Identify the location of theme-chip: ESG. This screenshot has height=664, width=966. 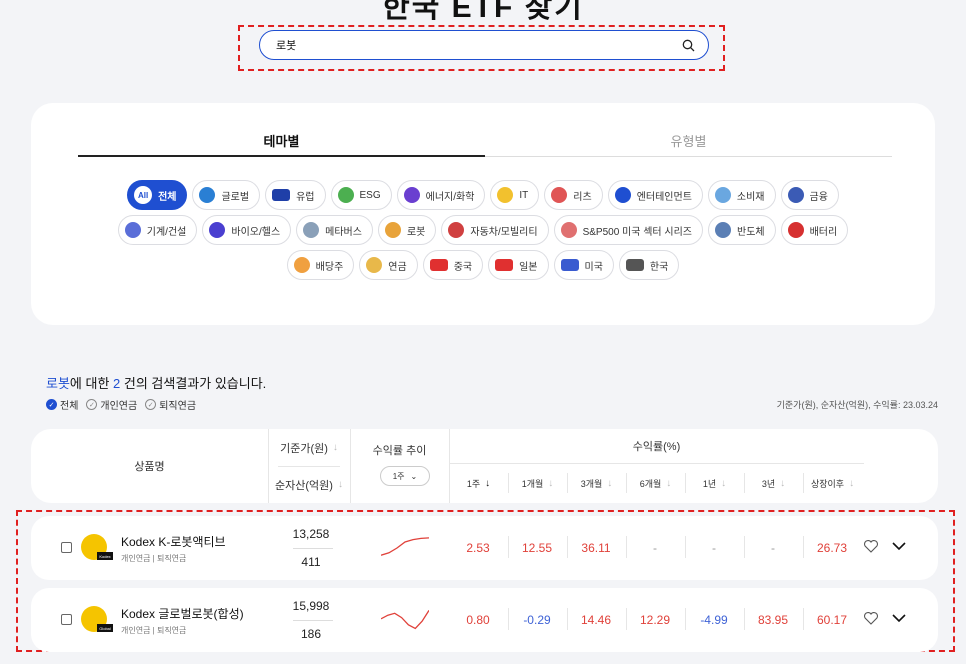
(361, 195).